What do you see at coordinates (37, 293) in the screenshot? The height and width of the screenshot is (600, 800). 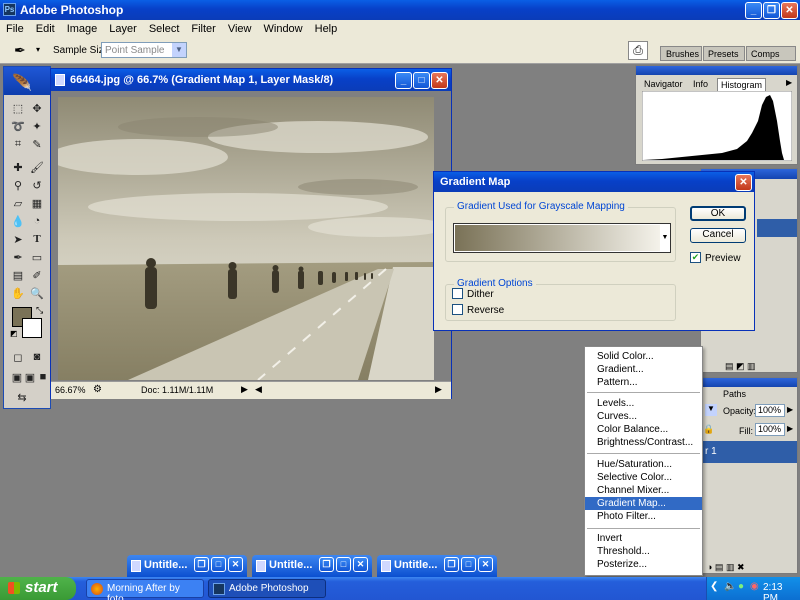 I see `zoom-icon: 🔍` at bounding box center [37, 293].